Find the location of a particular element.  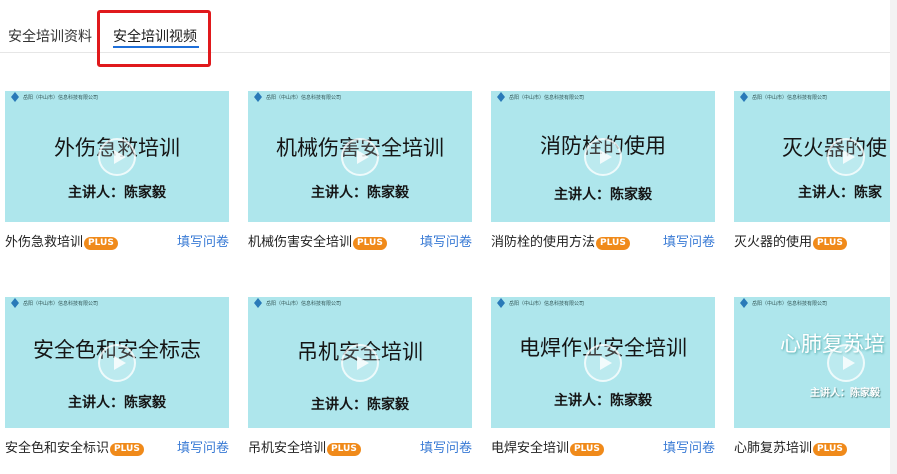

video-caption-row: 机械伤害安全培训 PLUS 填写问卷 is located at coordinates (360, 241).